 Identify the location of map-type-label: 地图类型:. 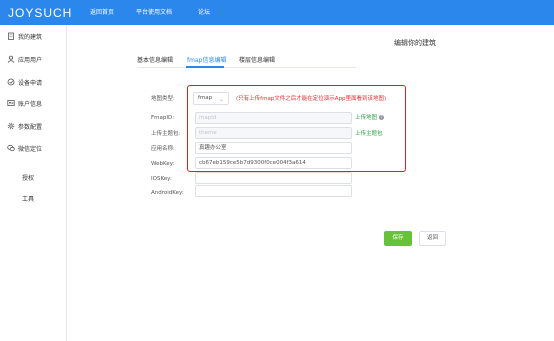
(163, 99).